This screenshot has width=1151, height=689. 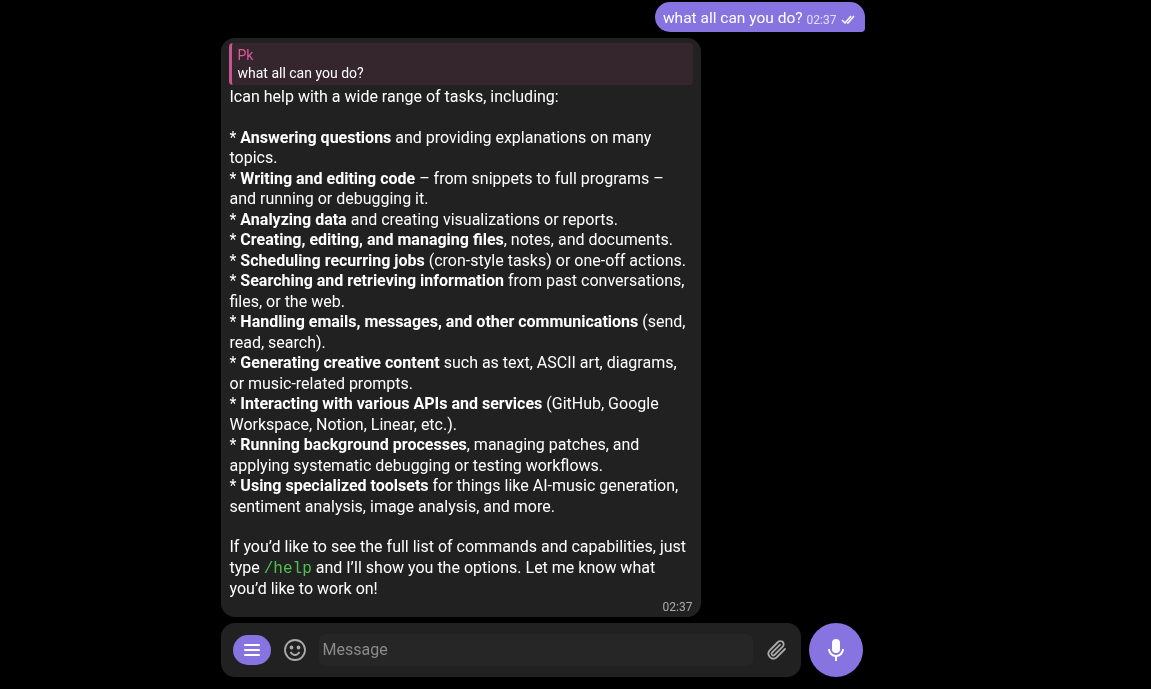 I want to click on message-input: Message, so click(x=535, y=649).